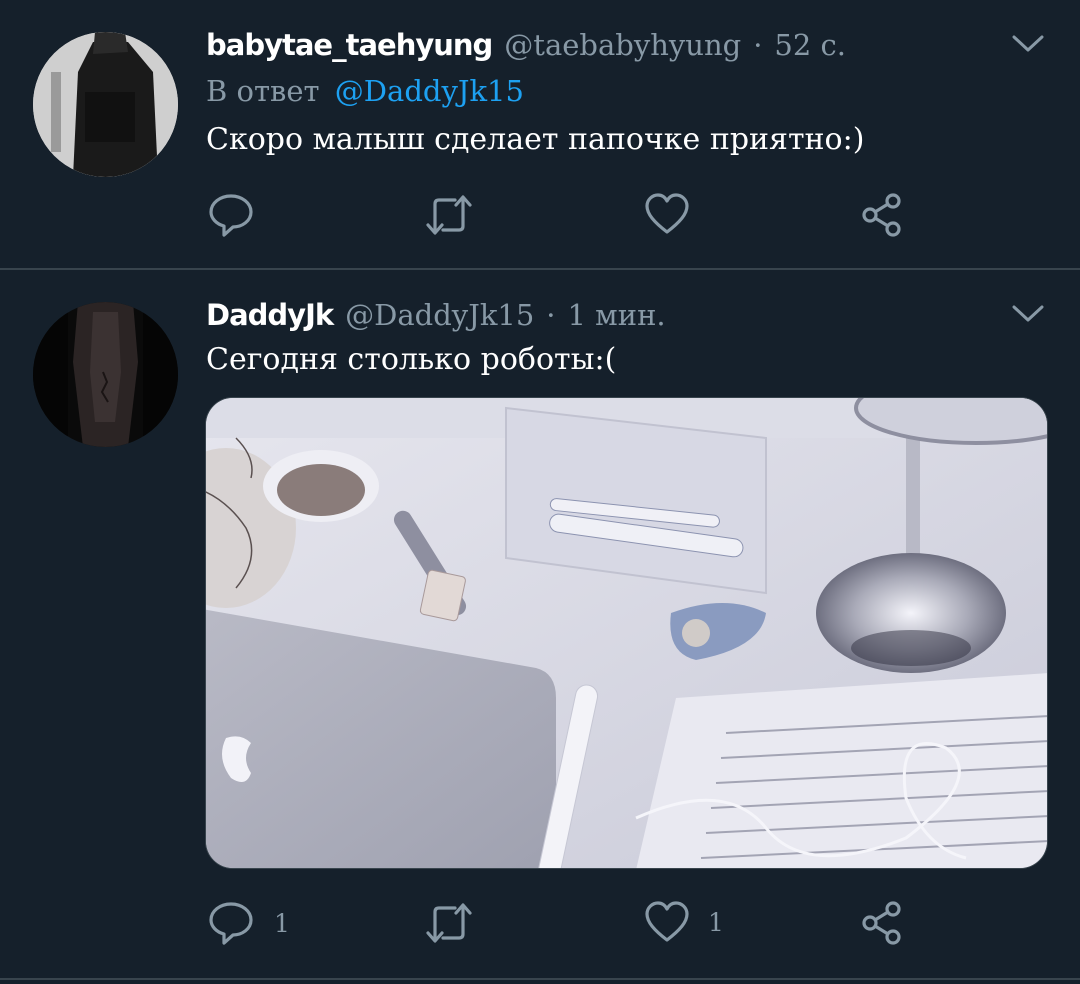 This screenshot has width=1080, height=984. What do you see at coordinates (540, 979) in the screenshot?
I see `divider` at bounding box center [540, 979].